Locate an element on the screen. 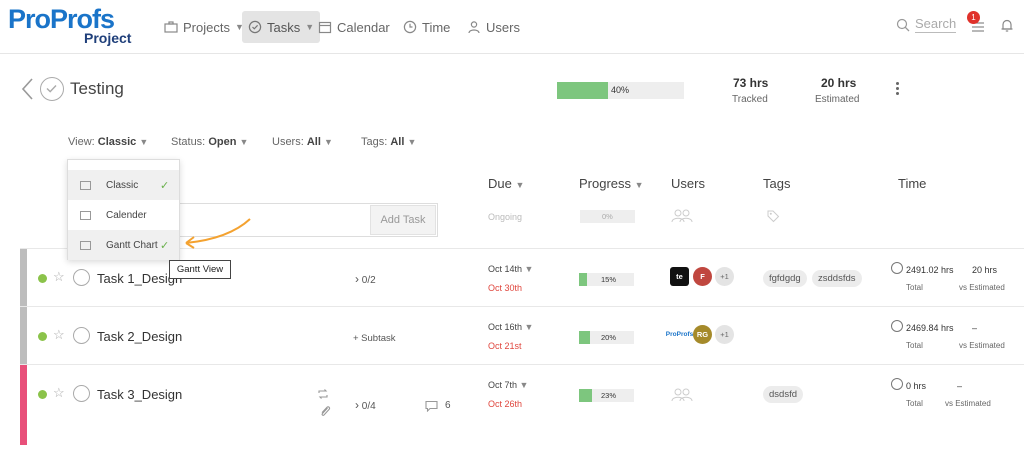 This screenshot has height=451, width=1024. nav-time: Time is located at coordinates (426, 27).